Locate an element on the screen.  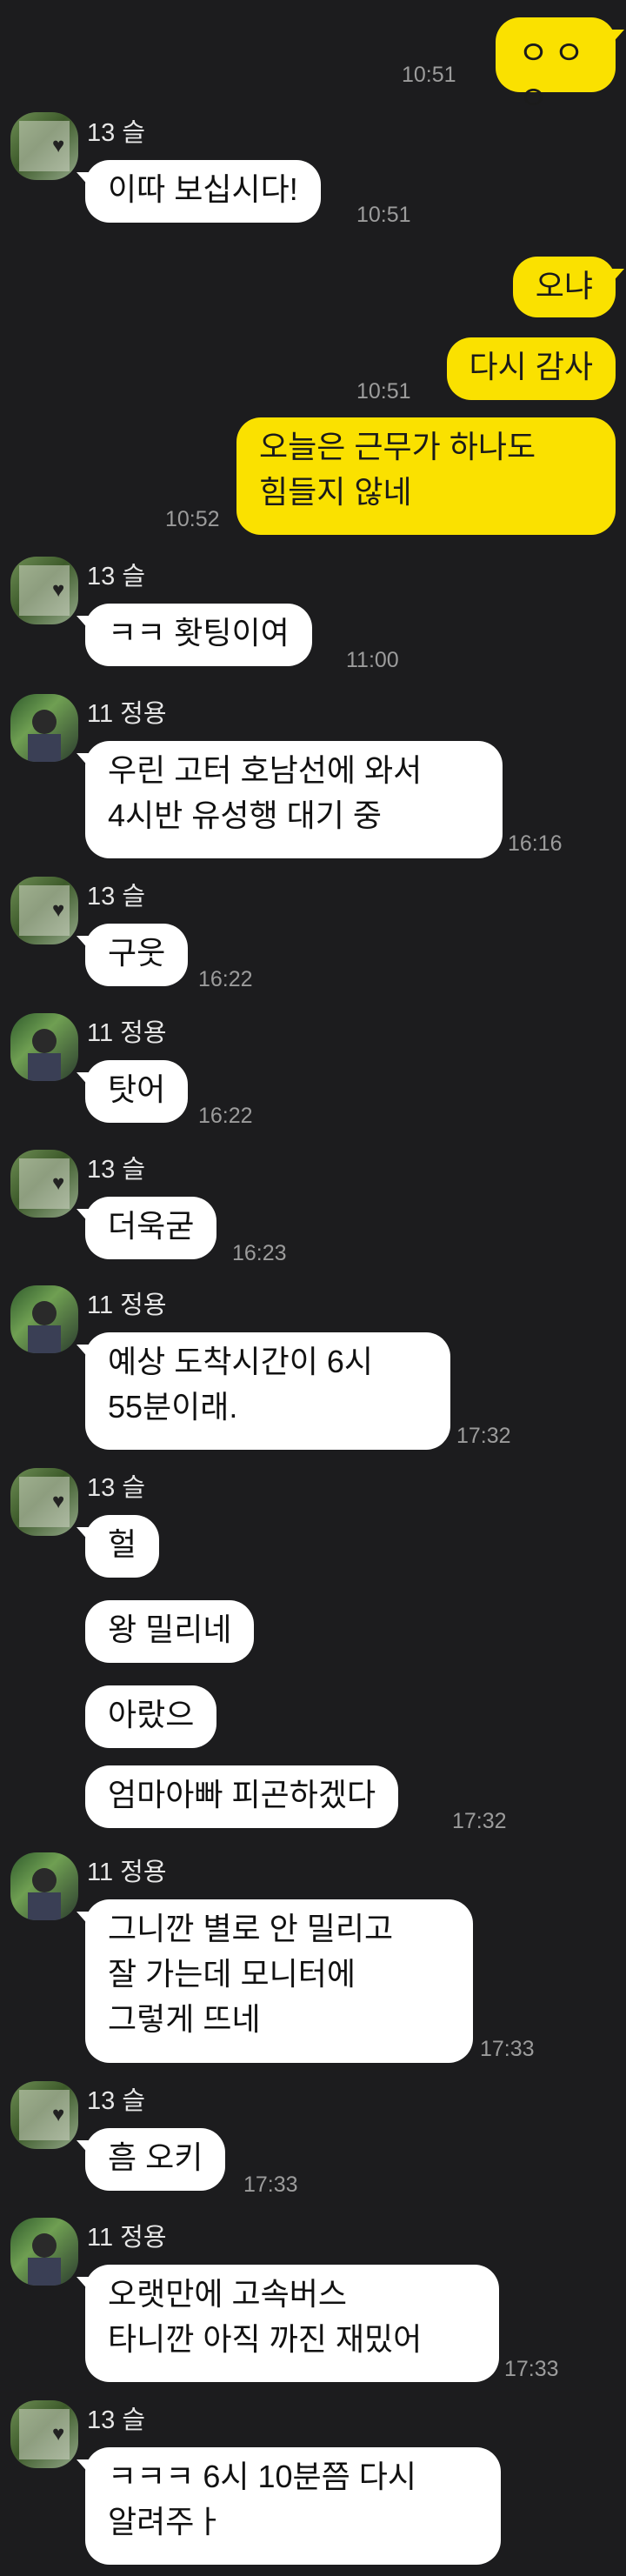
message-time: 11:00 is located at coordinates (372, 660).